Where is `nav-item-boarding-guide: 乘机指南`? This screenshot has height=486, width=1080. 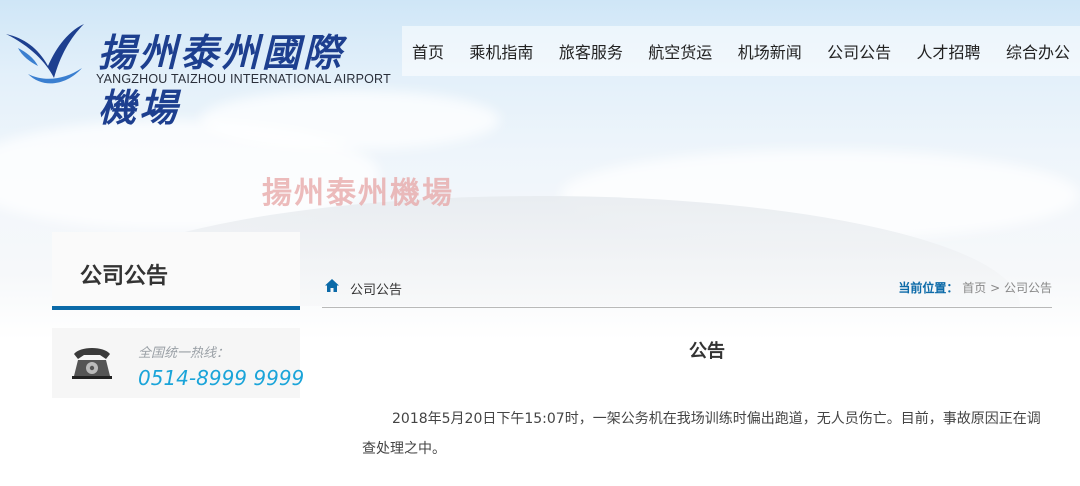 nav-item-boarding-guide: 乘机指南 is located at coordinates (501, 51).